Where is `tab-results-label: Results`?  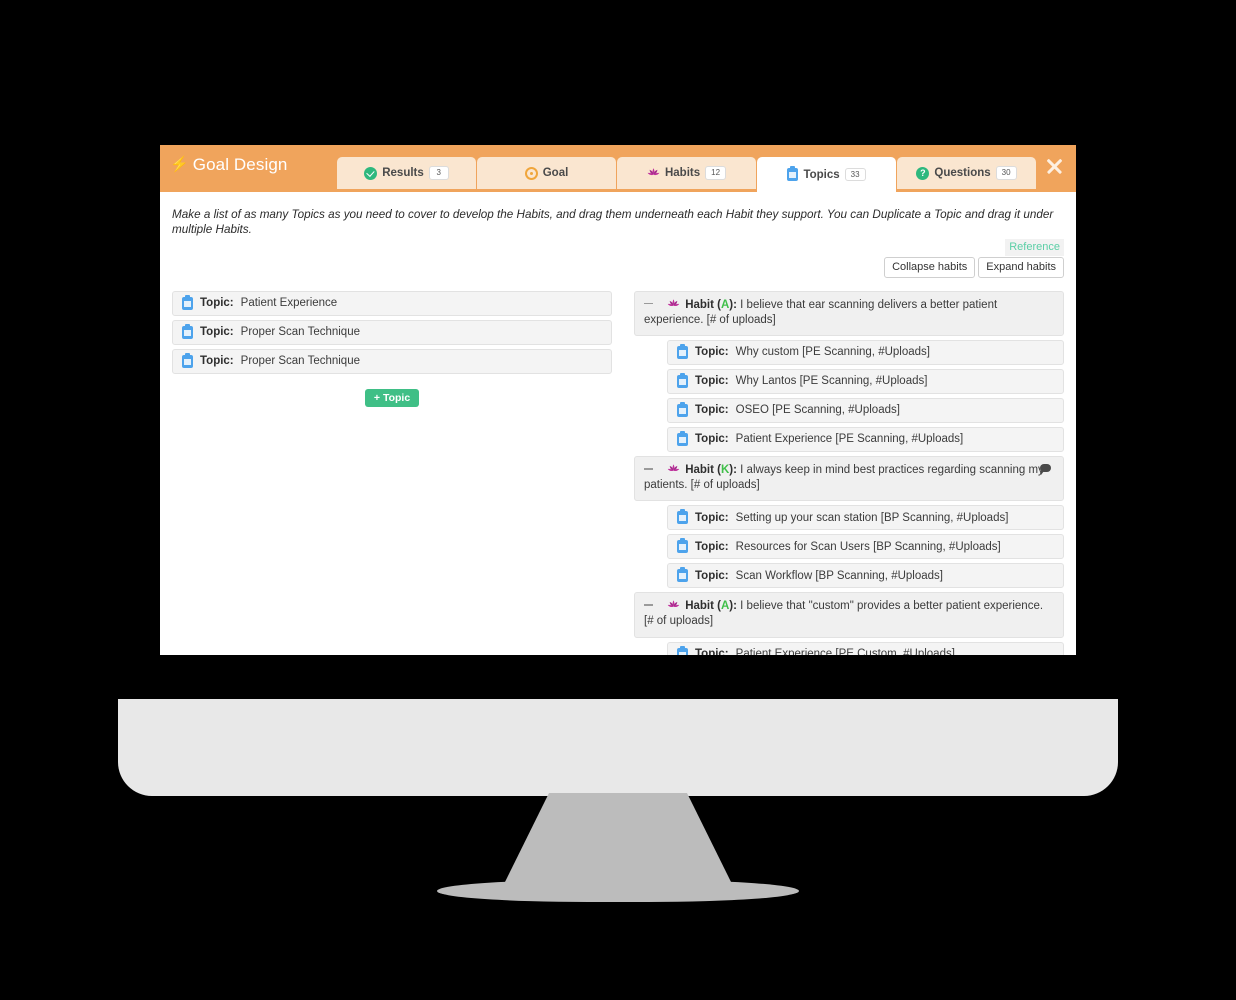 tab-results-label: Results is located at coordinates (403, 173).